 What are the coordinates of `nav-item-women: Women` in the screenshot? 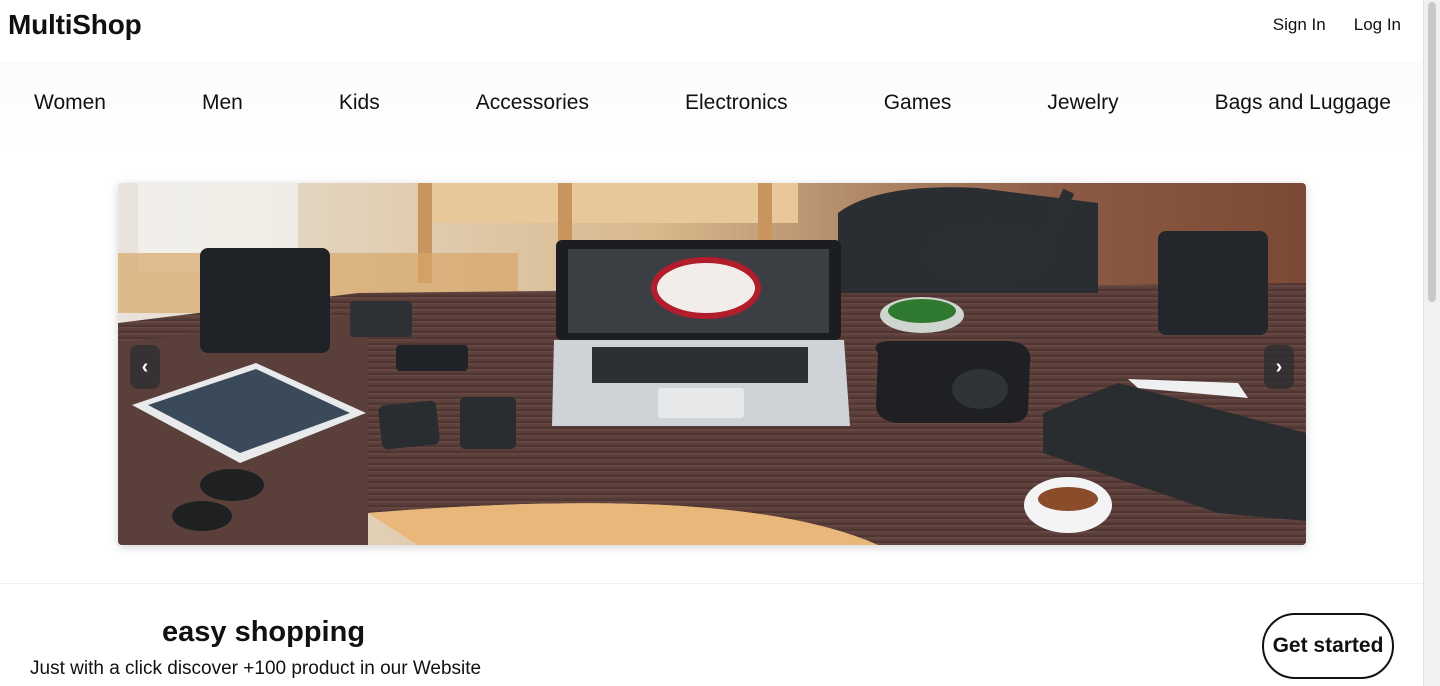 It's located at (70, 103).